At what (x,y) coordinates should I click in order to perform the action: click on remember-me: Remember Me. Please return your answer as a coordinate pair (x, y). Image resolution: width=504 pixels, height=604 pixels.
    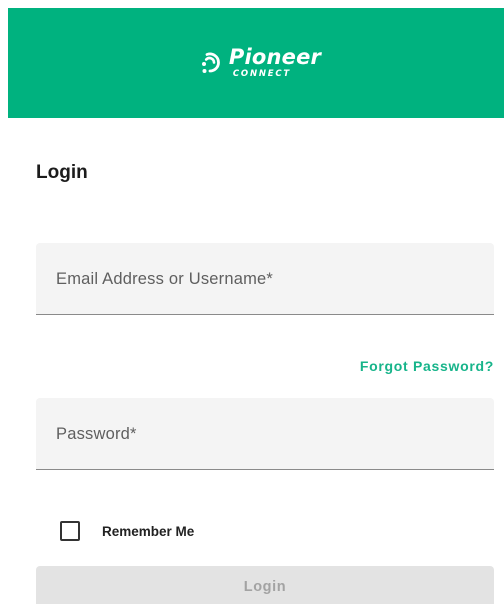
    Looking at the image, I should click on (127, 531).